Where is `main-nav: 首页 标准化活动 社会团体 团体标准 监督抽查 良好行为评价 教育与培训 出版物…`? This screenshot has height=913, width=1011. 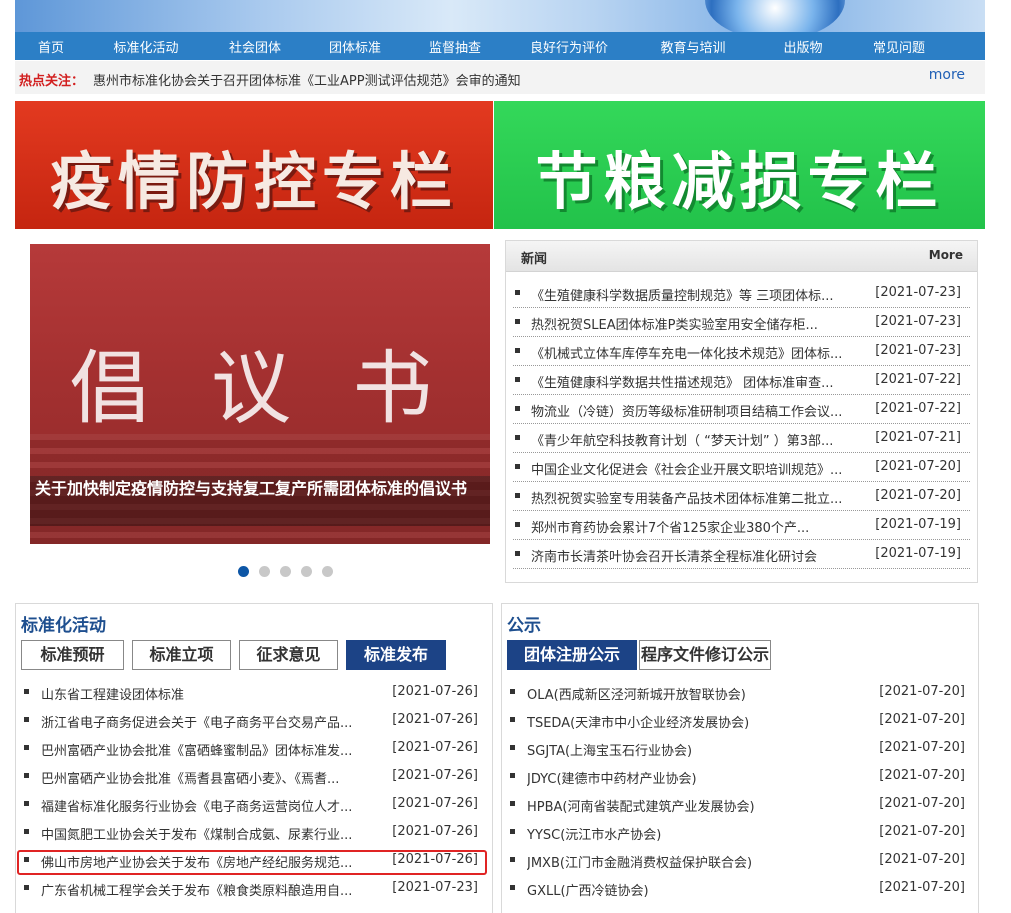
main-nav: 首页 标准化活动 社会团体 团体标准 监督抽查 良好行为评价 教育与培训 出版物… is located at coordinates (500, 46).